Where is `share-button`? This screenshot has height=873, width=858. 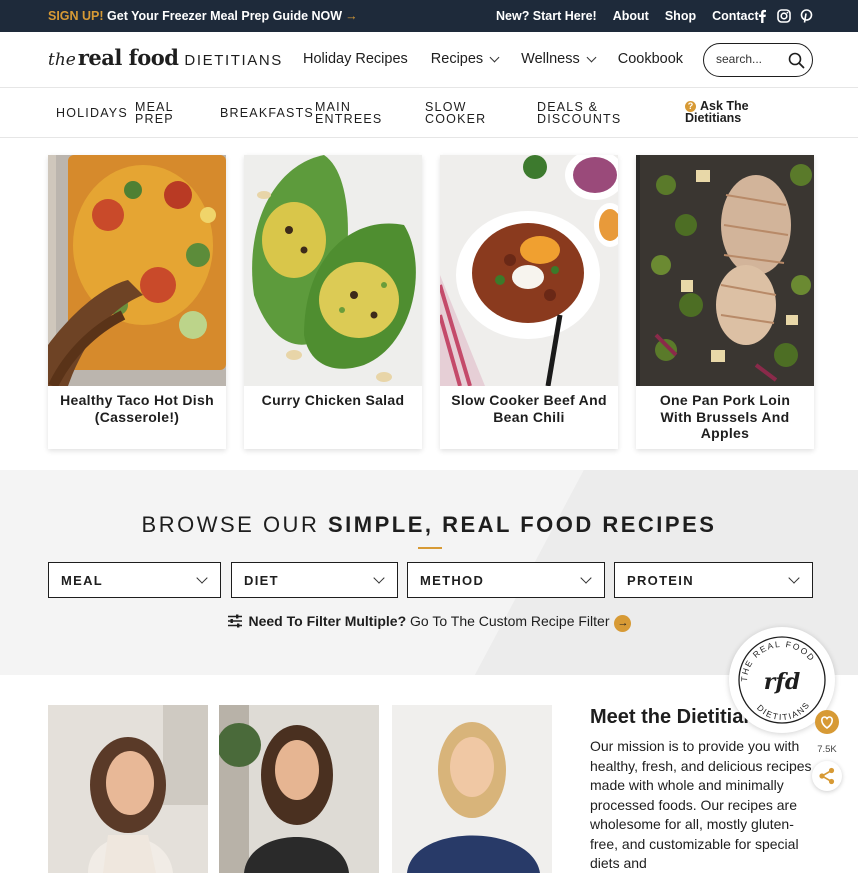
share-button is located at coordinates (827, 776).